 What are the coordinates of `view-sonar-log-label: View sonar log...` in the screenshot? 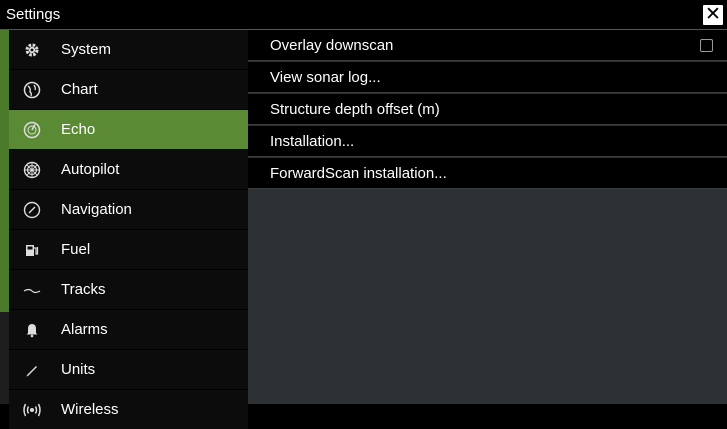 It's located at (325, 77).